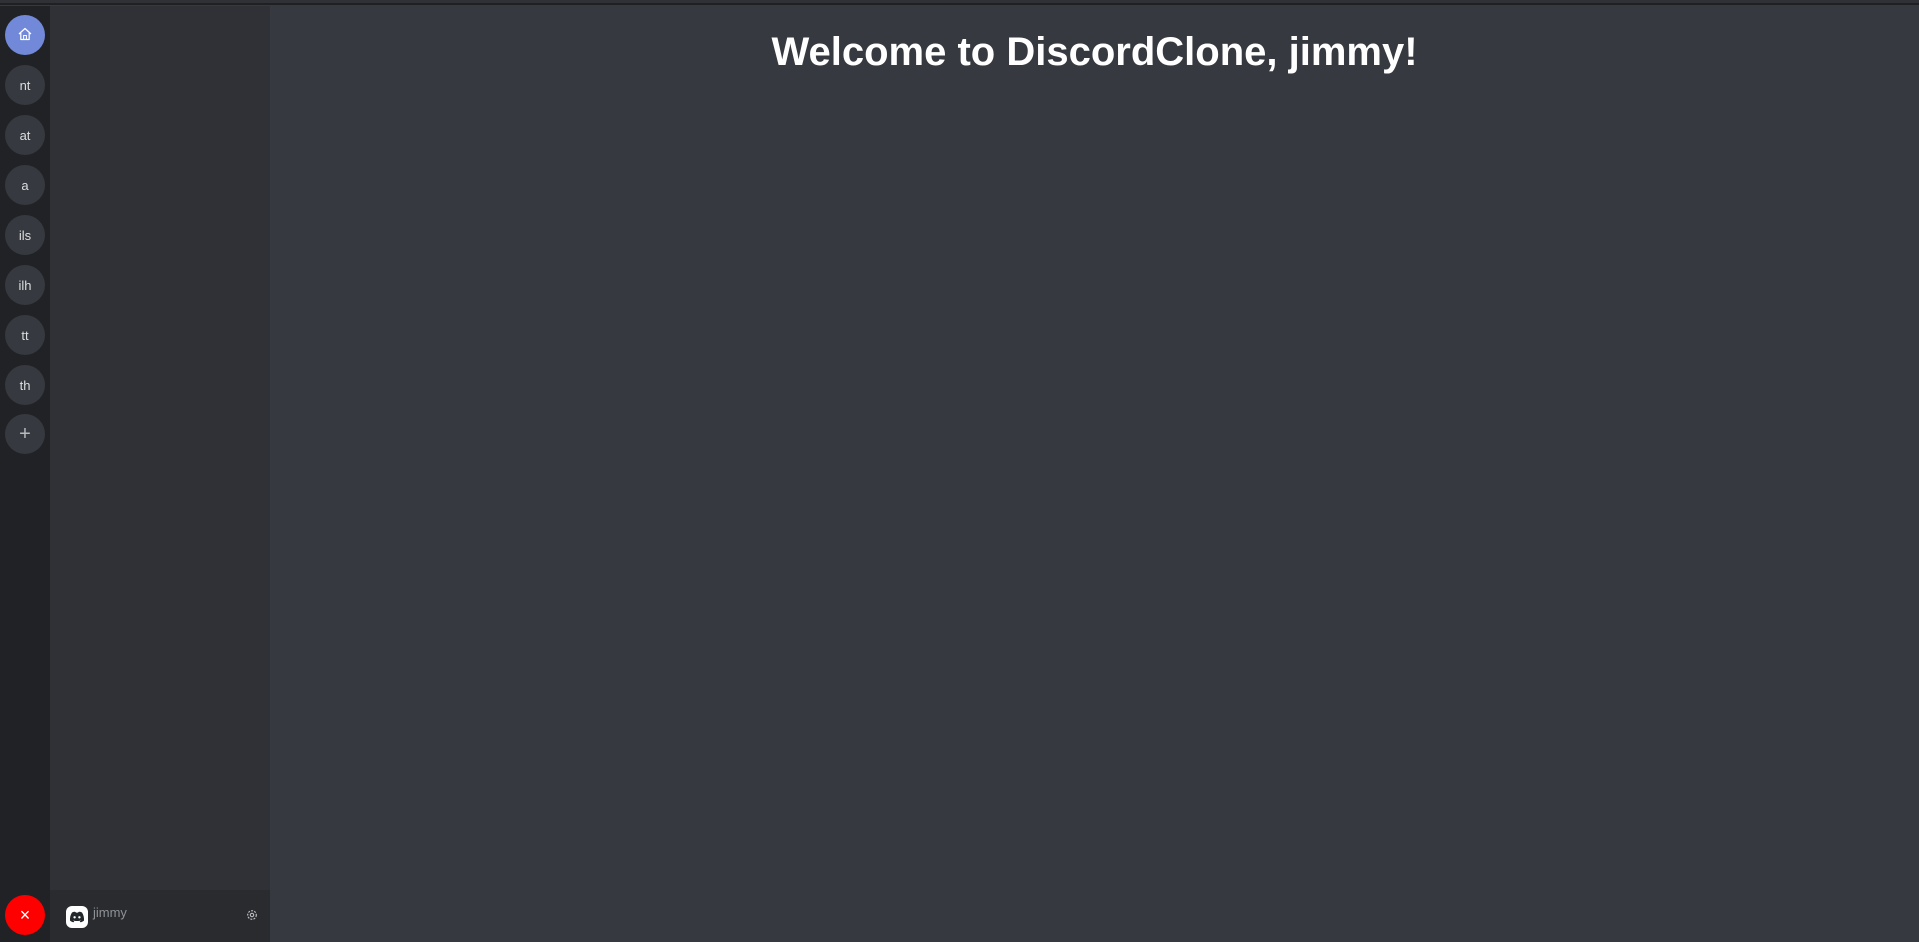 The width and height of the screenshot is (1919, 942). I want to click on server-button-tt: tt, so click(25, 335).